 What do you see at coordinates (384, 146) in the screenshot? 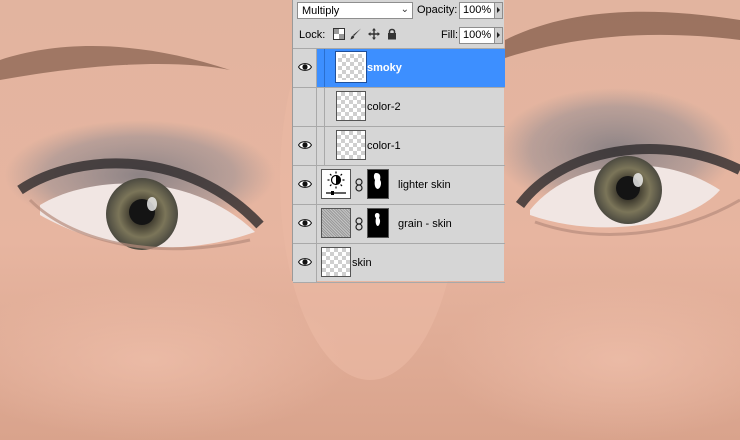
I see `layer-name: color-1` at bounding box center [384, 146].